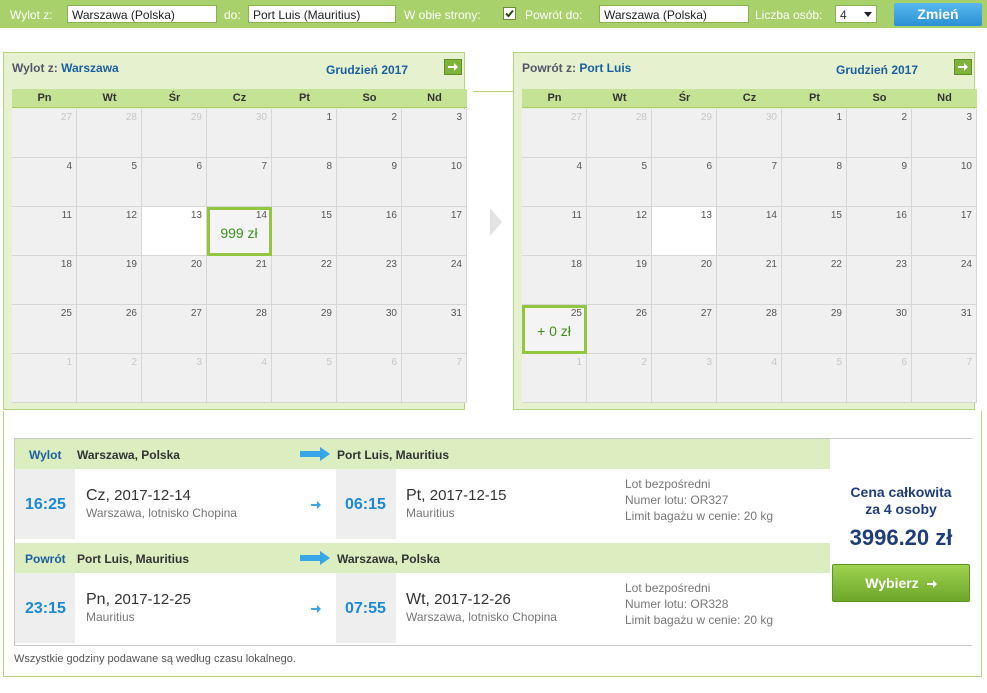 This screenshot has height=693, width=987. I want to click on roundtrip-checkbox, so click(509, 13).